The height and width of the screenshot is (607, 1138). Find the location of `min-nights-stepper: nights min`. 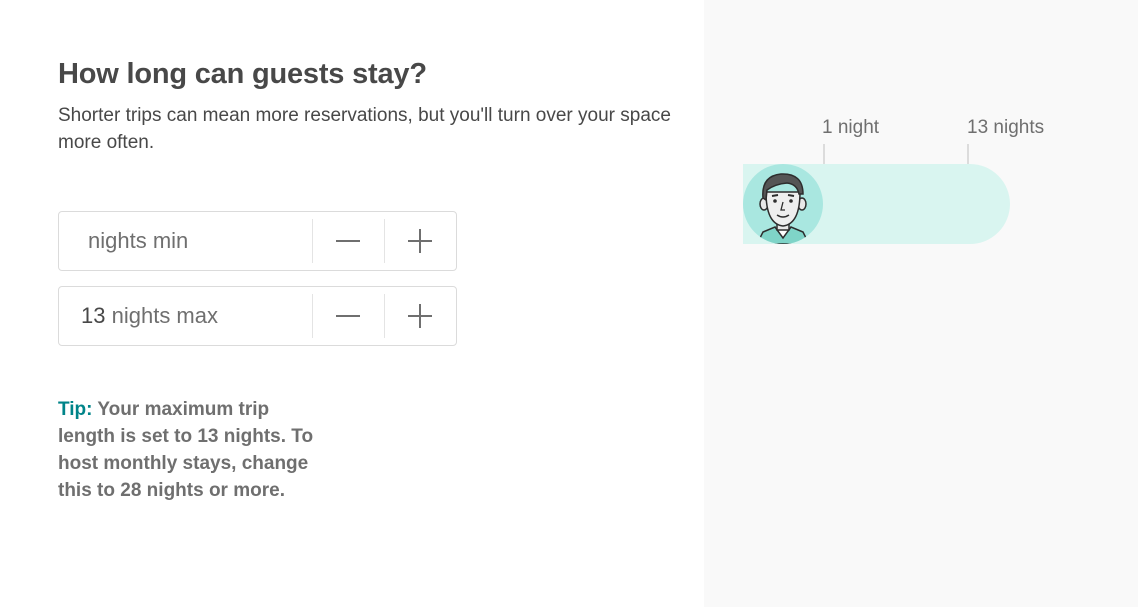

min-nights-stepper: nights min is located at coordinates (257, 241).